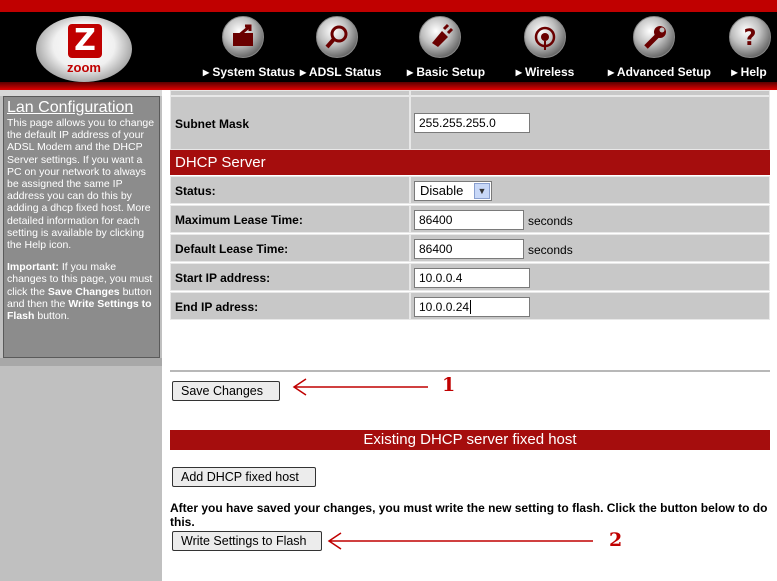  Describe the element at coordinates (444, 307) in the screenshot. I see `end-ip-value: 10.0.0.24` at that location.